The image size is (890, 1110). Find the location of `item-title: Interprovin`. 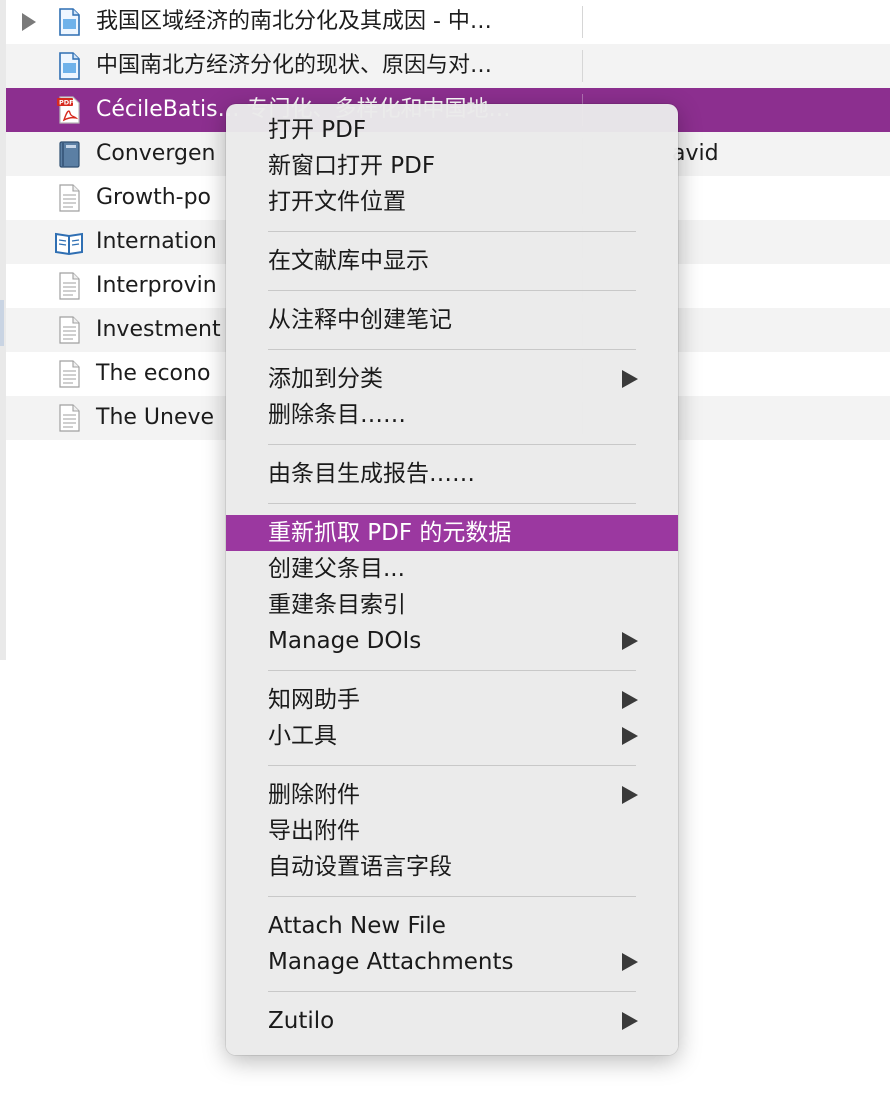

item-title: Interprovin is located at coordinates (156, 285).